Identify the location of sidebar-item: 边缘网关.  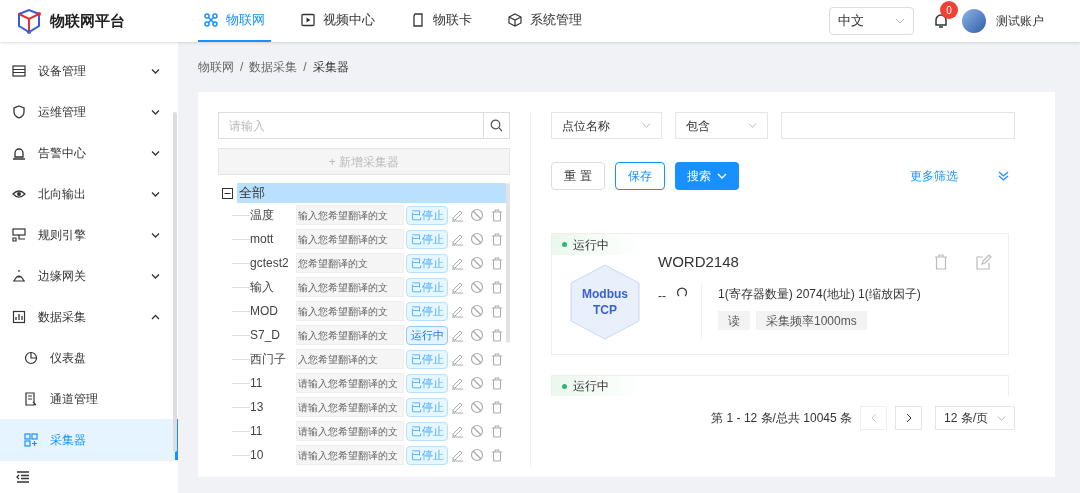
(89, 275).